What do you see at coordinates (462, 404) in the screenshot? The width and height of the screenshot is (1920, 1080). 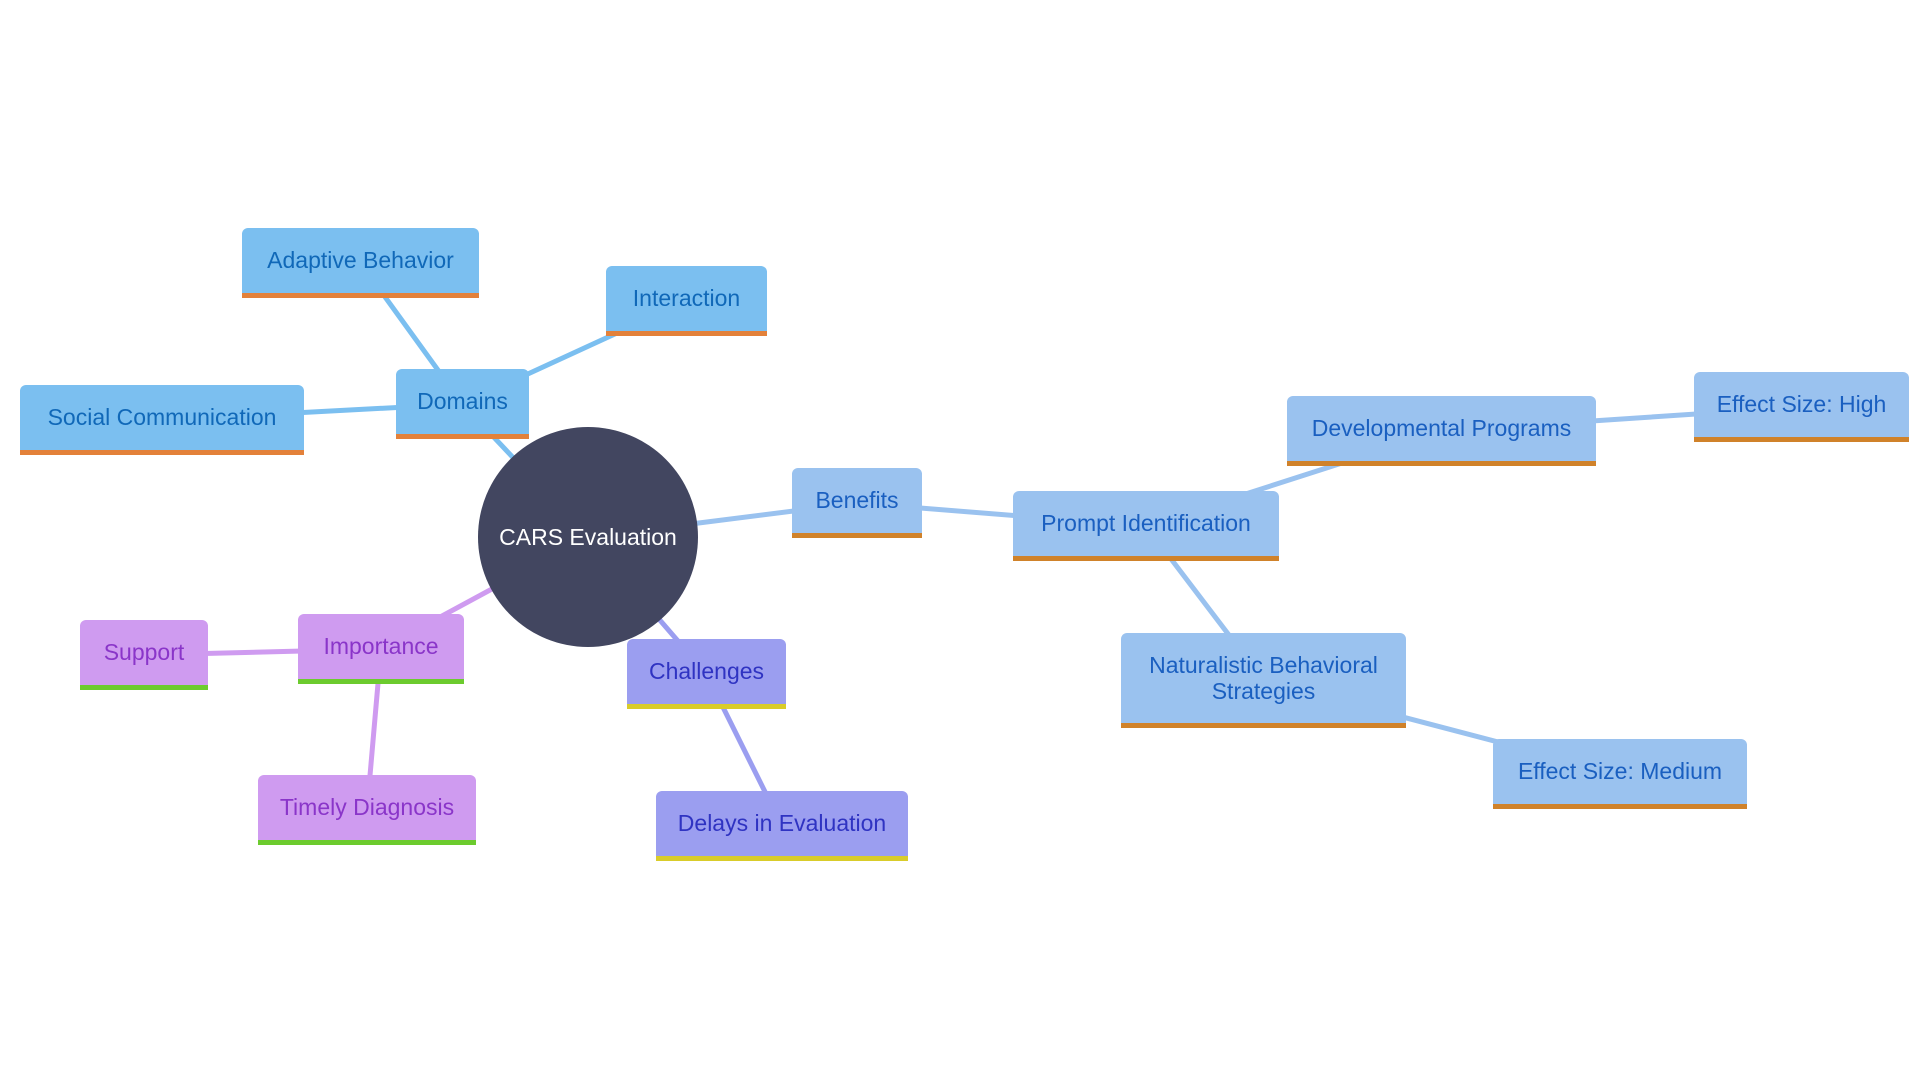 I see `node-domains: Domains` at bounding box center [462, 404].